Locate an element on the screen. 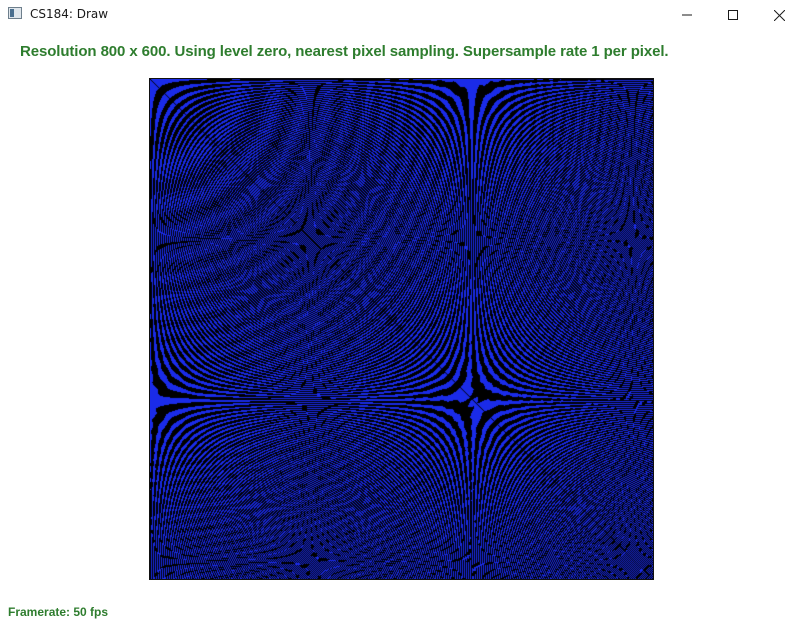  maximize-icon is located at coordinates (733, 15).